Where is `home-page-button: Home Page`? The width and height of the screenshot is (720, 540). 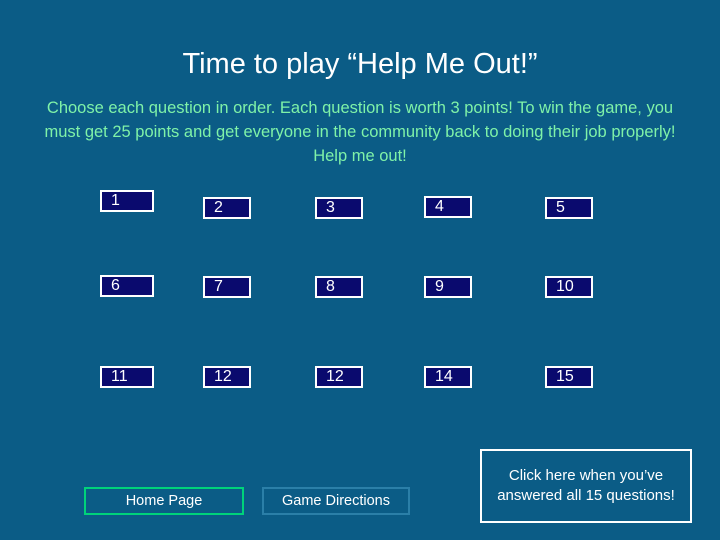
home-page-button: Home Page is located at coordinates (164, 501).